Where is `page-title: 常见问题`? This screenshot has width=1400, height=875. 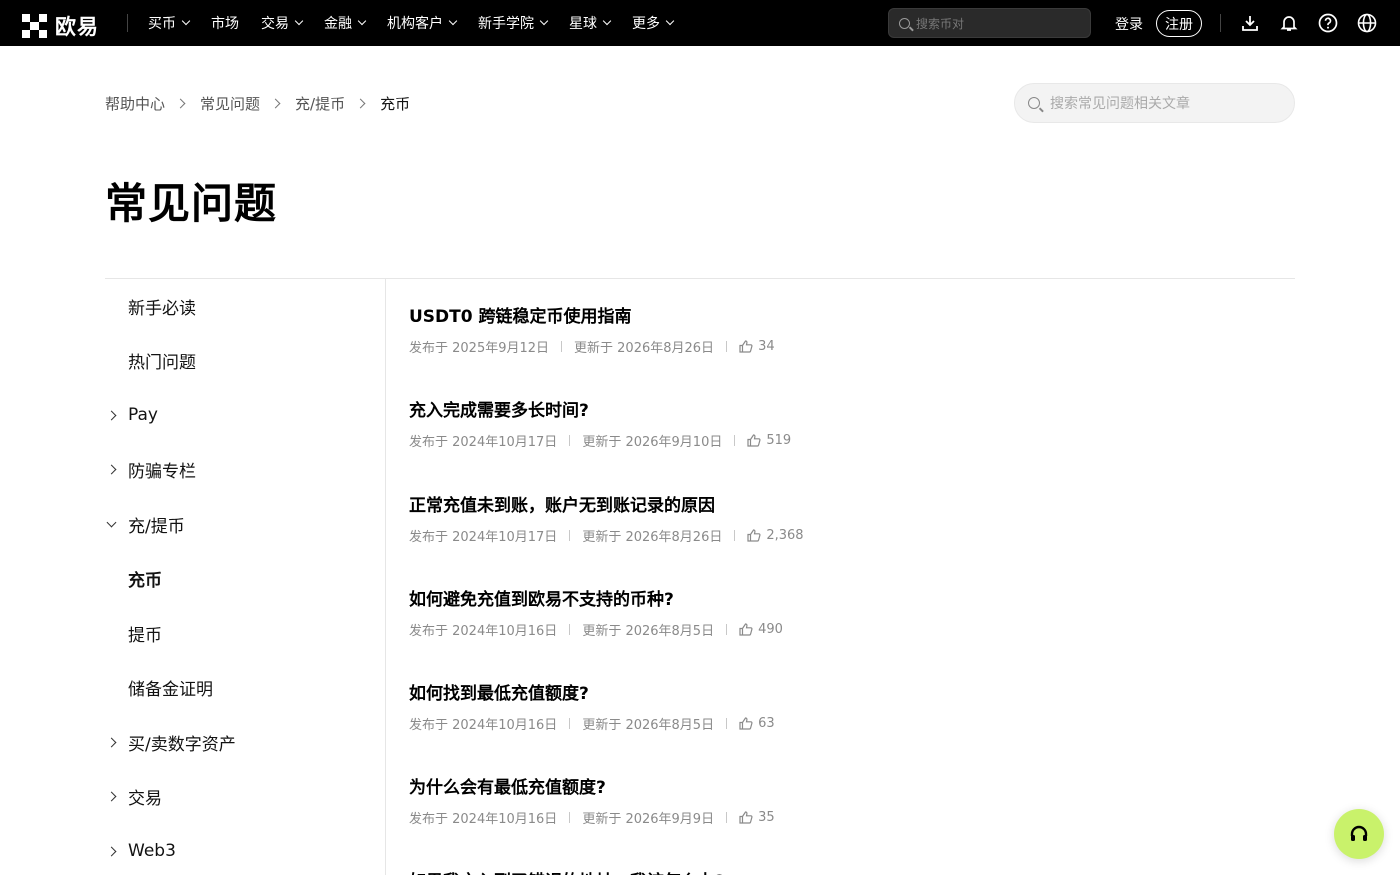
page-title: 常见问题 is located at coordinates (191, 203).